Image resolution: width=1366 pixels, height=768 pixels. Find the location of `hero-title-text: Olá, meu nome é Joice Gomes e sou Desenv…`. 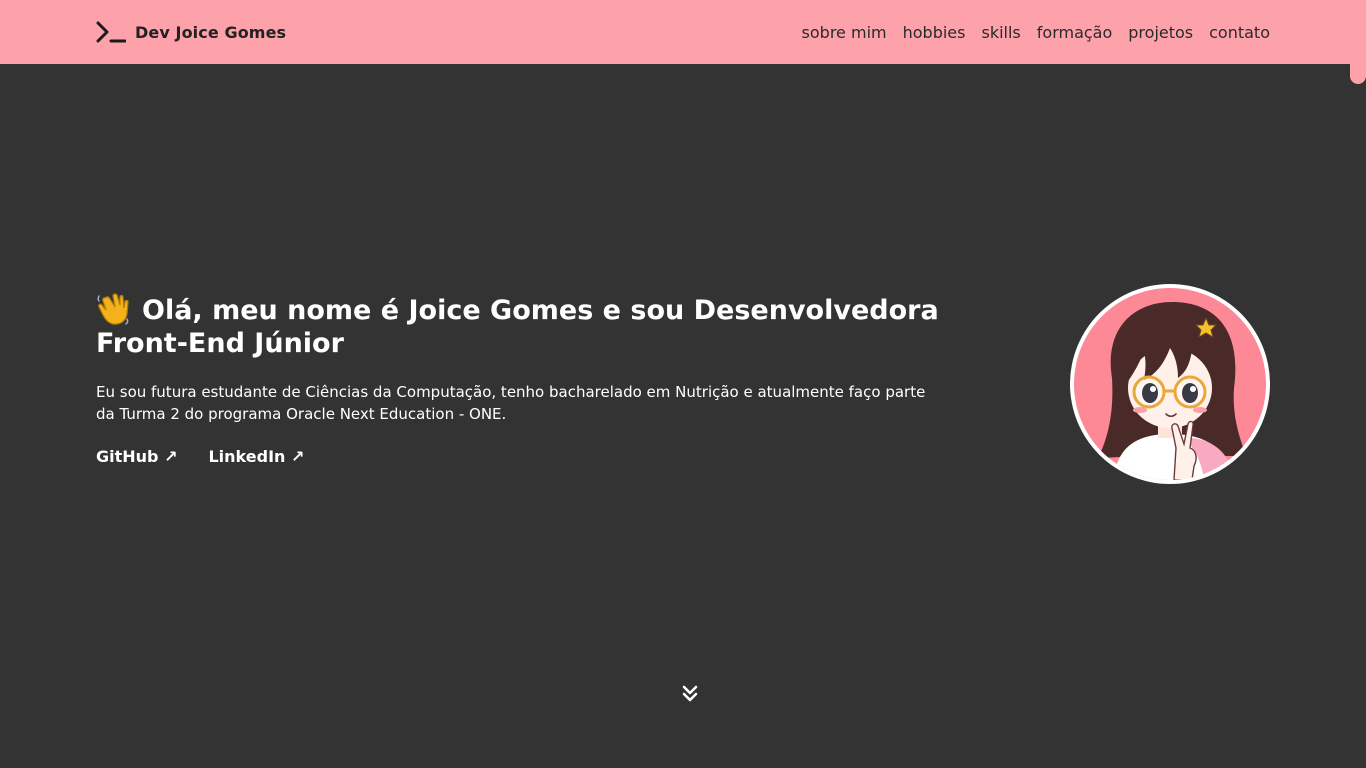

hero-title-text: Olá, meu nome é Joice Gomes e sou Desenv… is located at coordinates (517, 327).